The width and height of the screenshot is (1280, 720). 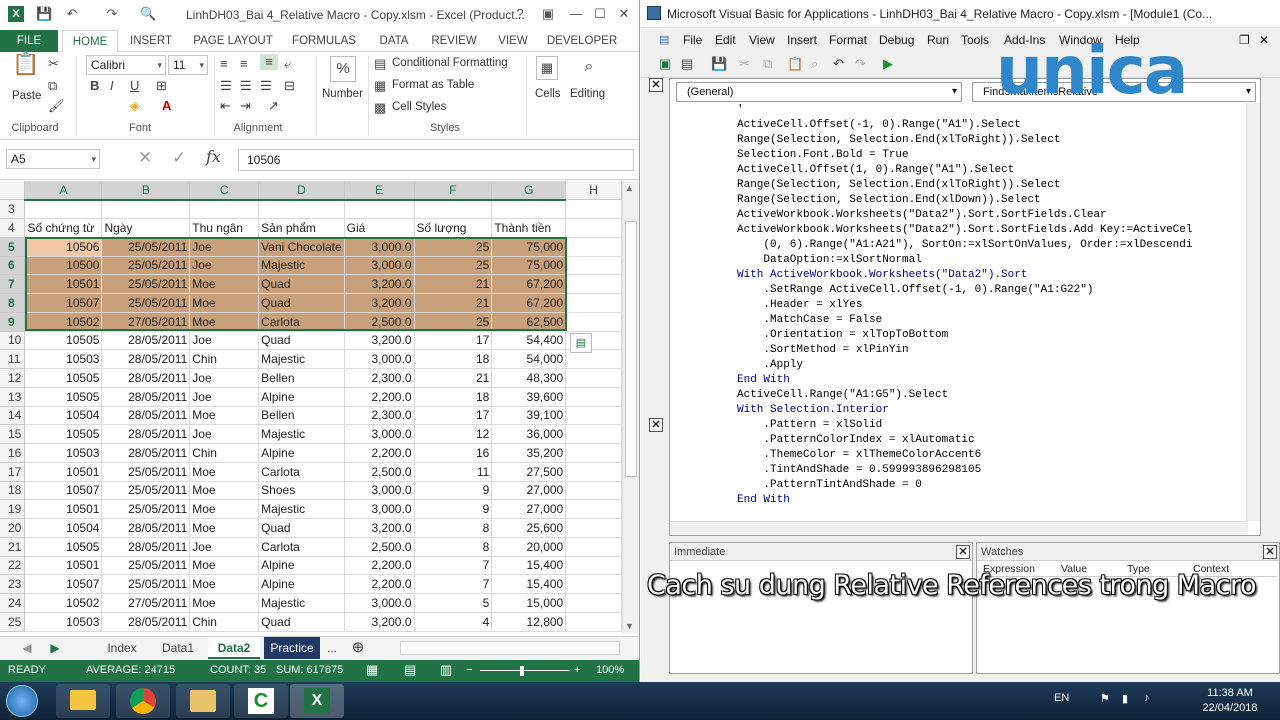 I want to click on column-header-g: G, so click(x=529, y=191).